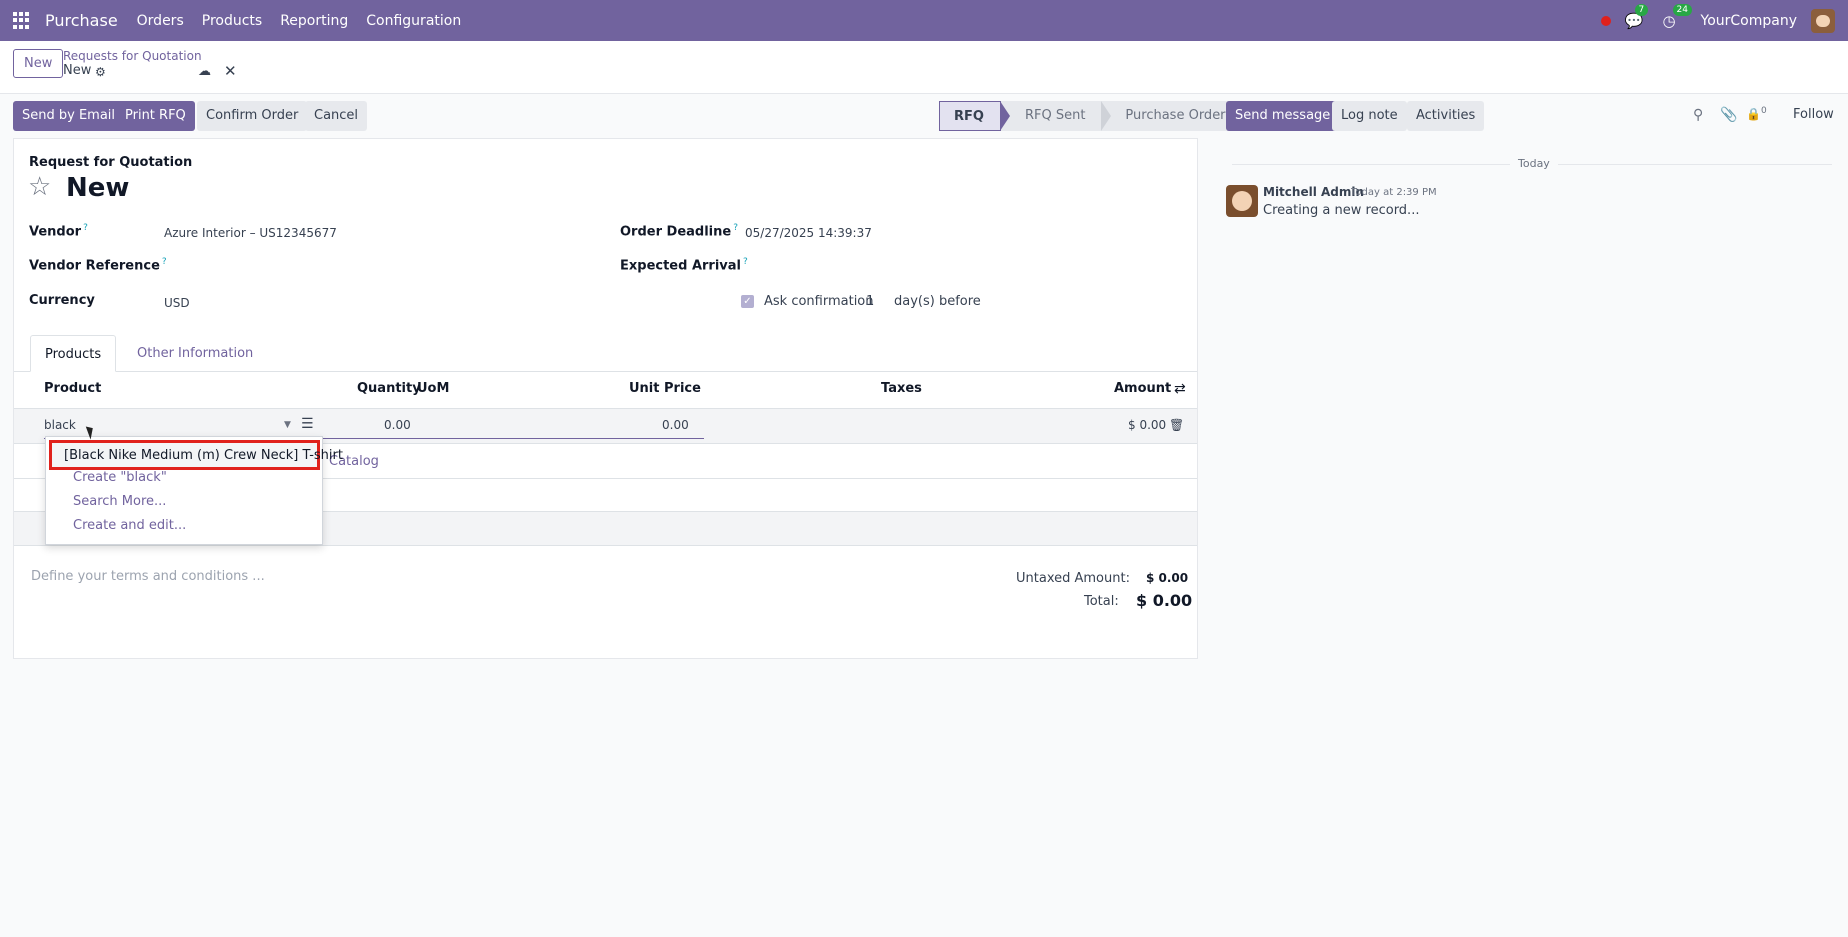 The width and height of the screenshot is (1848, 937). I want to click on activities-badge: 24, so click(1682, 9).